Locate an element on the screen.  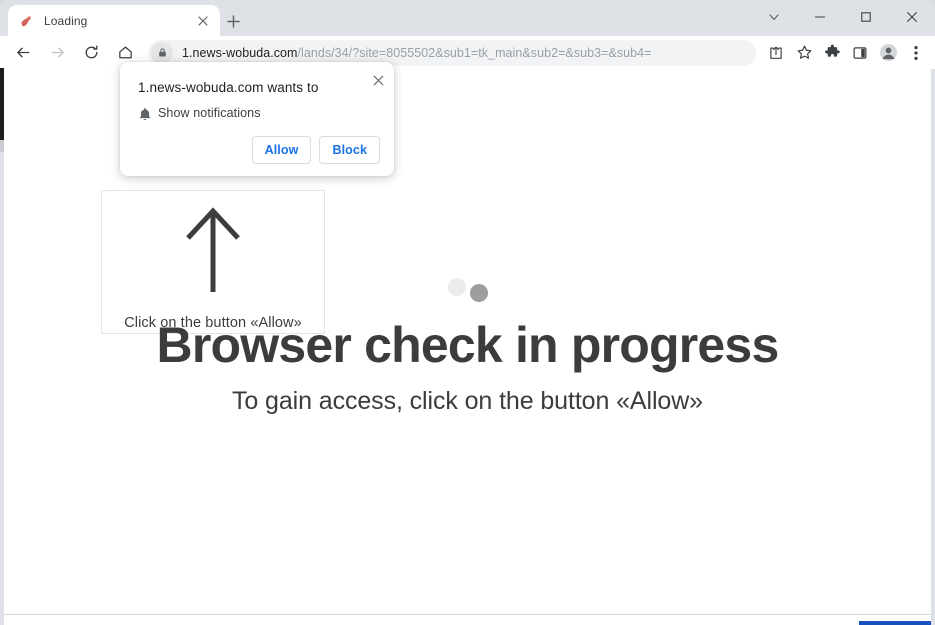
window-left-edge-artifact-lower is located at coordinates (2, 146).